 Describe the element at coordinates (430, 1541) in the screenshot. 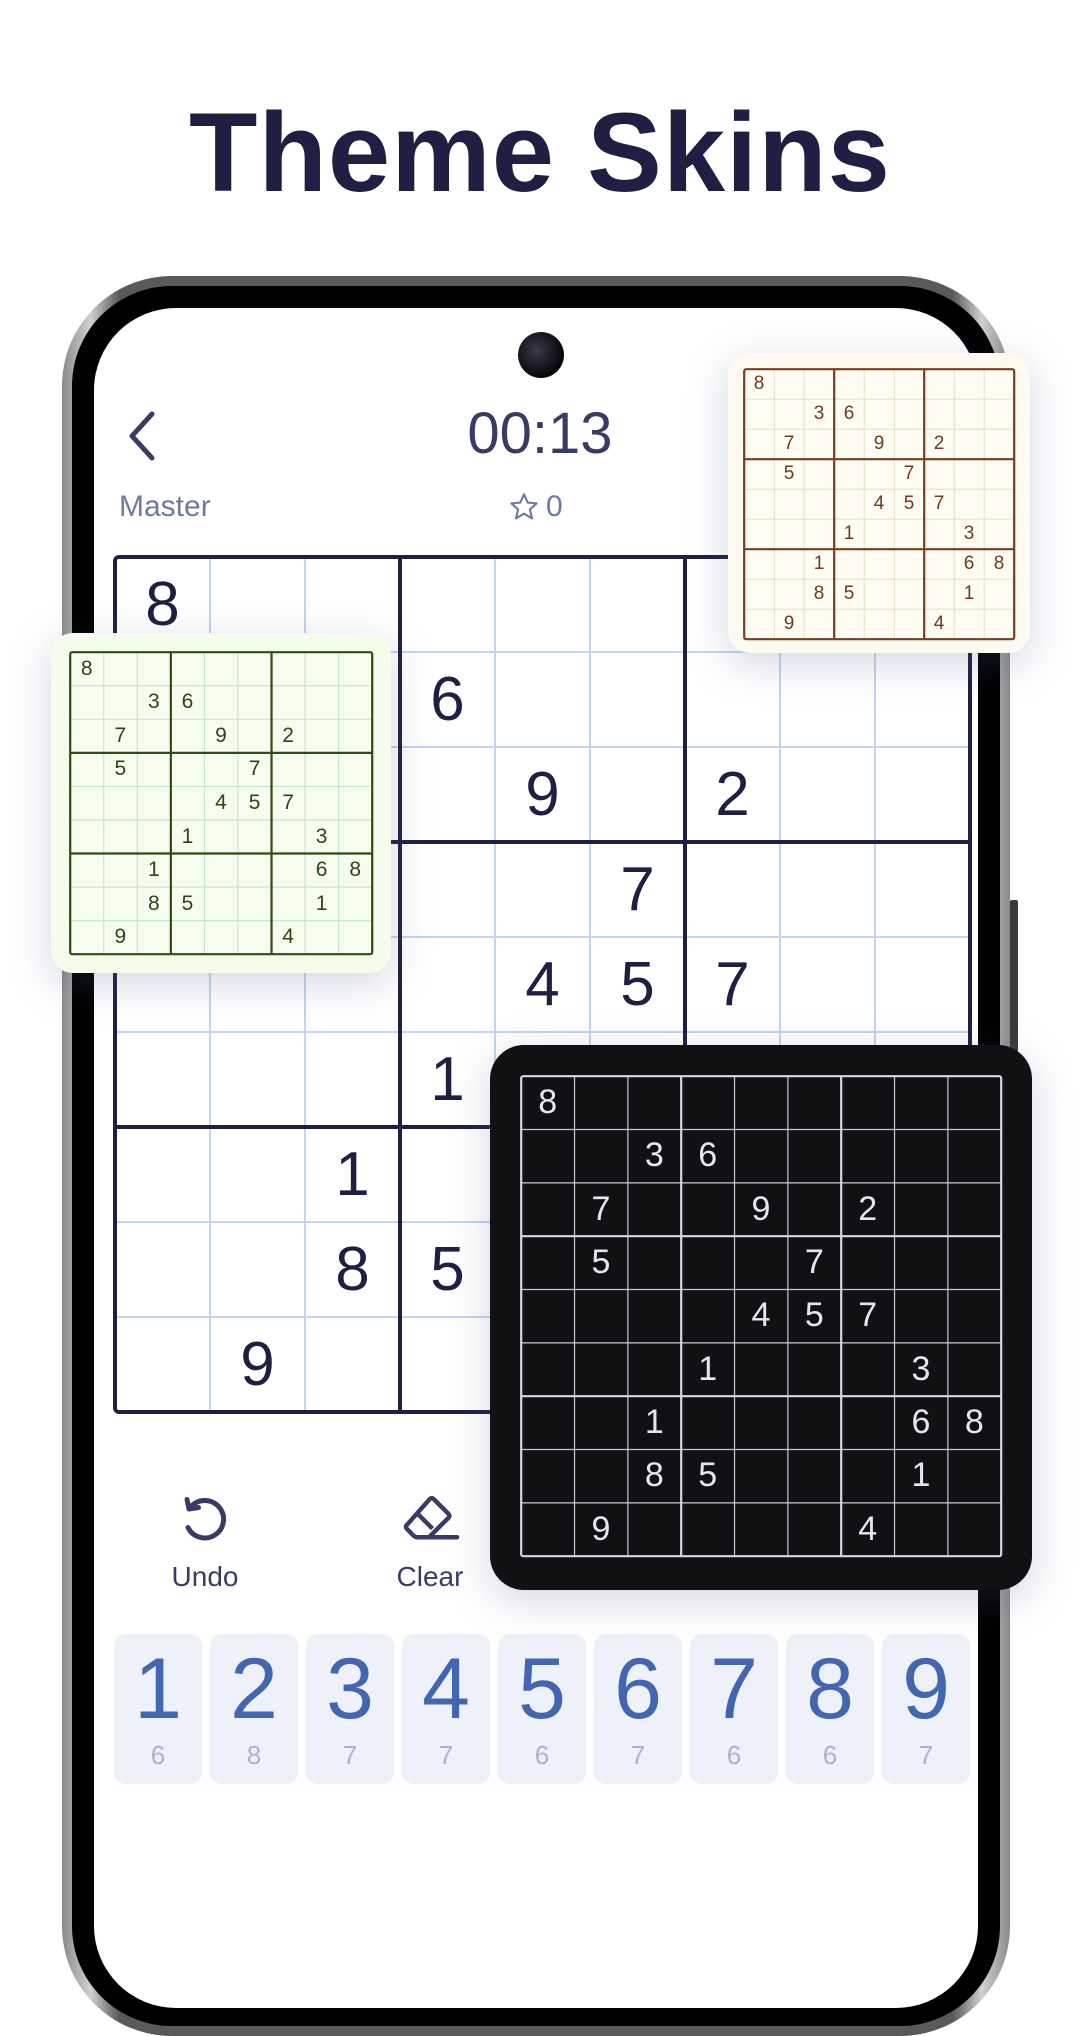

I see `clear-button: Clear` at that location.